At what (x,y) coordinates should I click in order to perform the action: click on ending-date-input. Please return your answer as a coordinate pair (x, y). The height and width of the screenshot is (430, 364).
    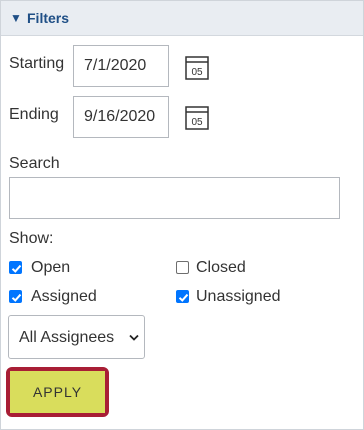
    Looking at the image, I should click on (121, 117).